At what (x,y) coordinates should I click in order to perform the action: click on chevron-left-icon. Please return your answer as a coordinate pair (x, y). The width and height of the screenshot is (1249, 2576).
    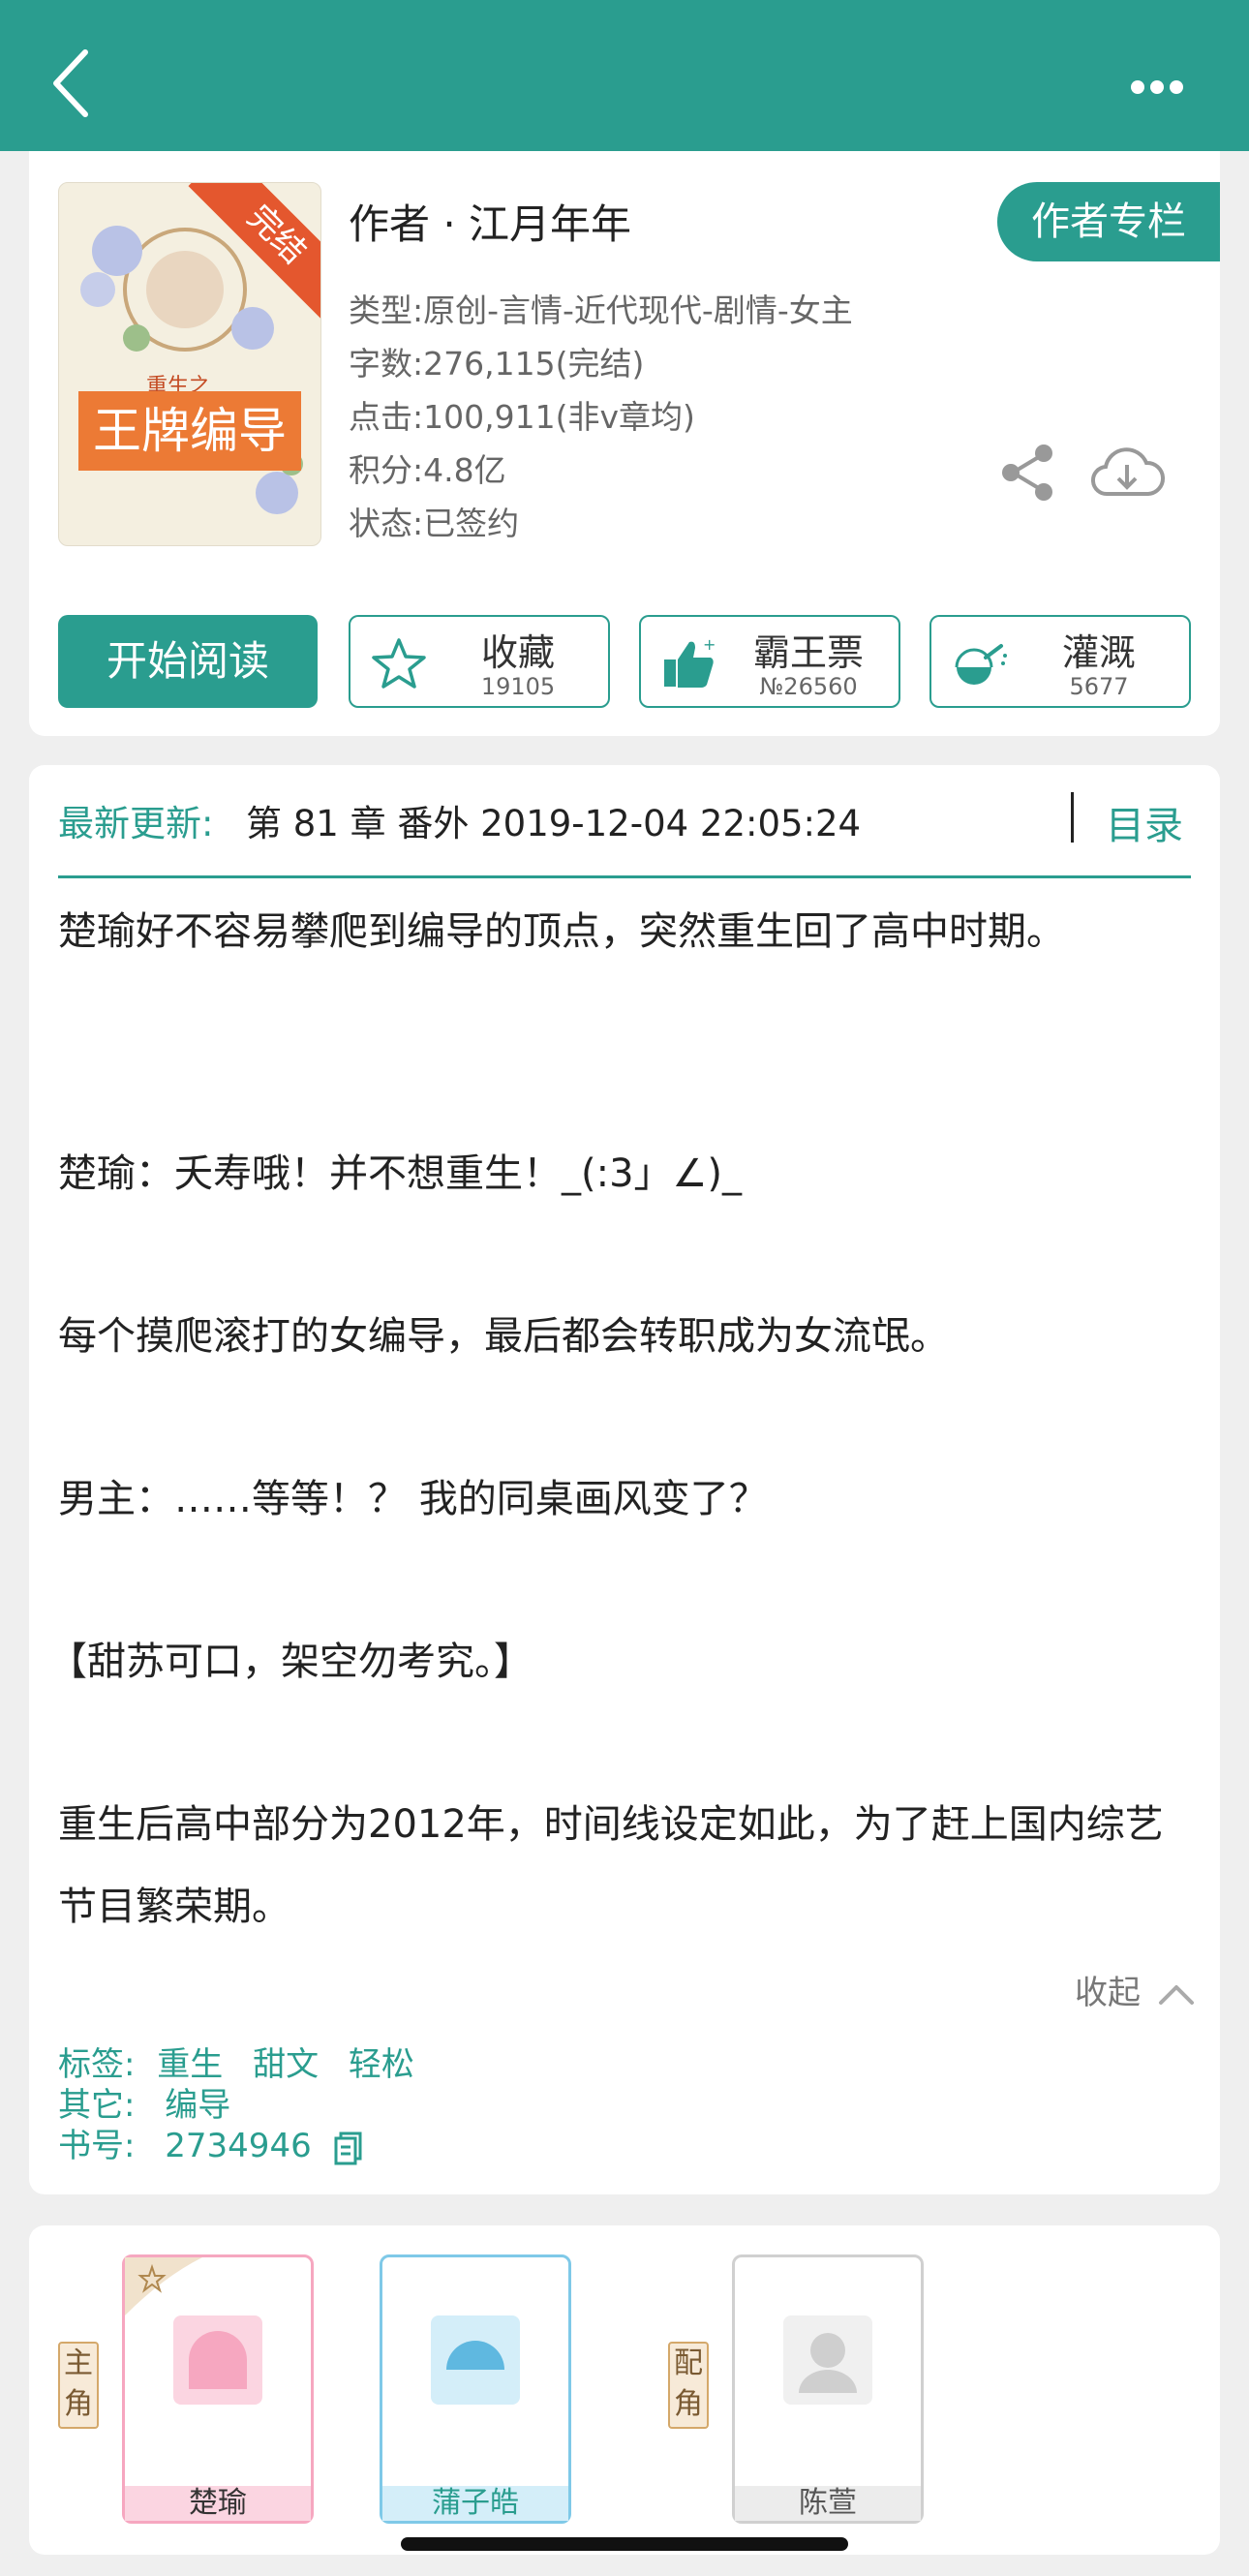
    Looking at the image, I should click on (70, 83).